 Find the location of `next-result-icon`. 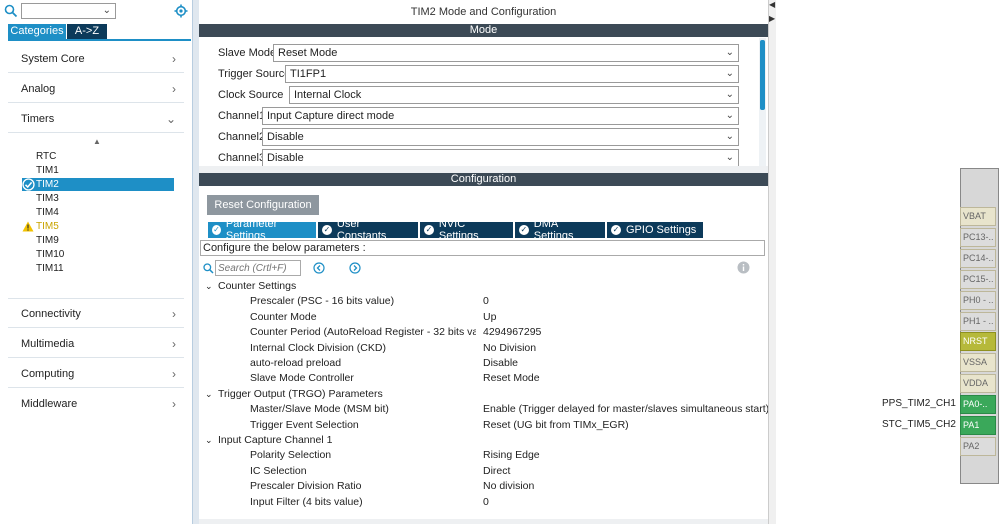

next-result-icon is located at coordinates (355, 268).